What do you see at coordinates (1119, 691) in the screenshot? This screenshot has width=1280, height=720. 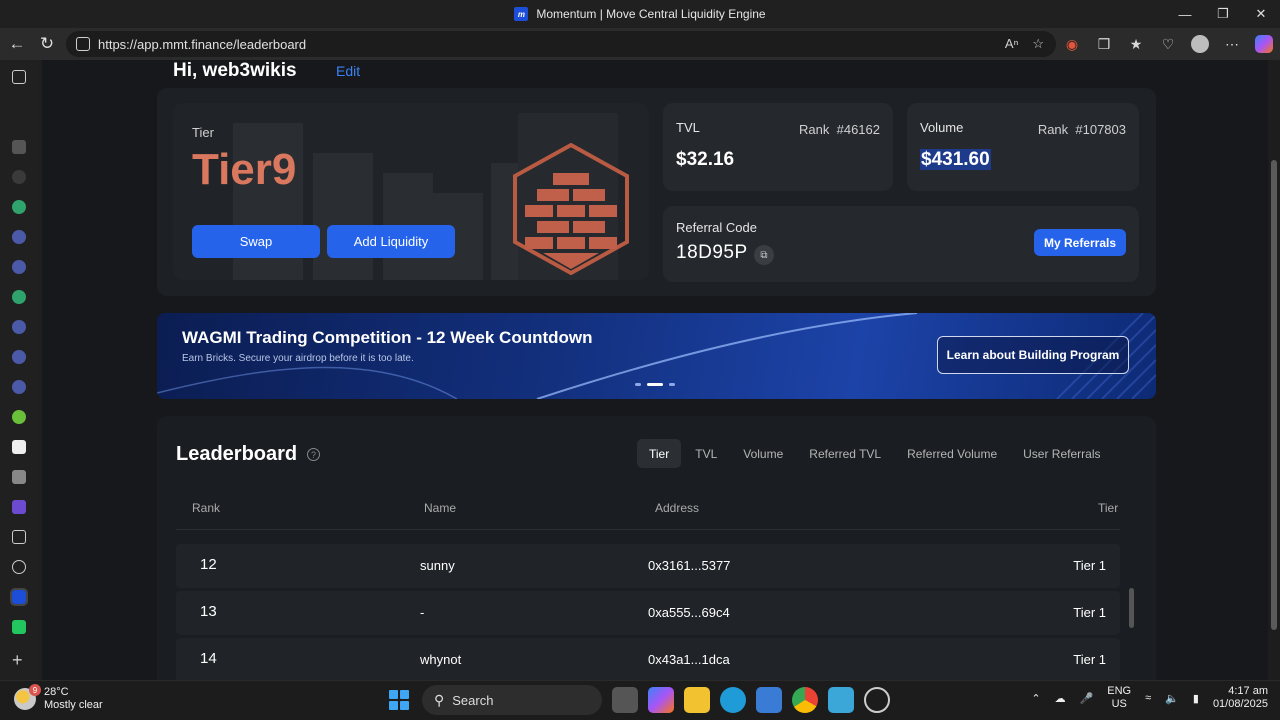 I see `lang-text: ENG` at bounding box center [1119, 691].